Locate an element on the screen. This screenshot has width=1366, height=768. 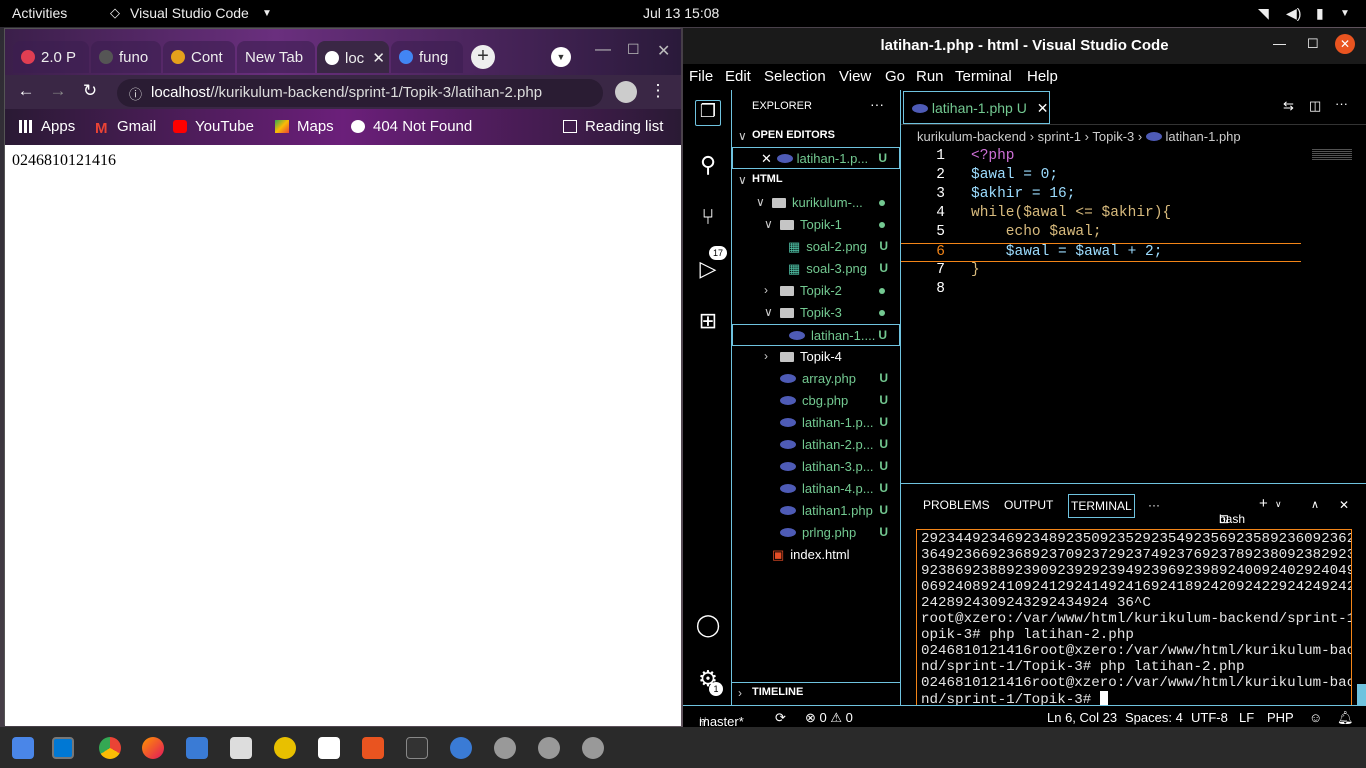
breadcrumb-item: latihan-1.php is located at coordinates (1202, 136).